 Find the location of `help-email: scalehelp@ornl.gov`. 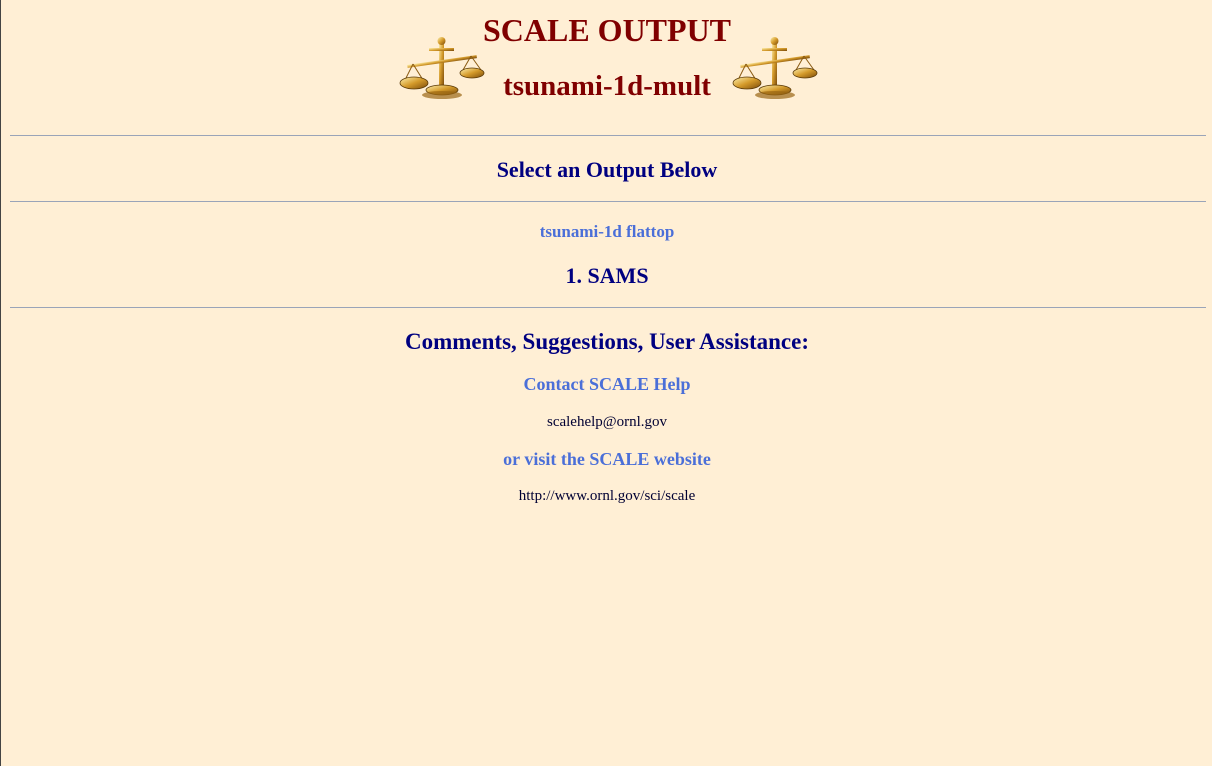

help-email: scalehelp@ornl.gov is located at coordinates (607, 422).